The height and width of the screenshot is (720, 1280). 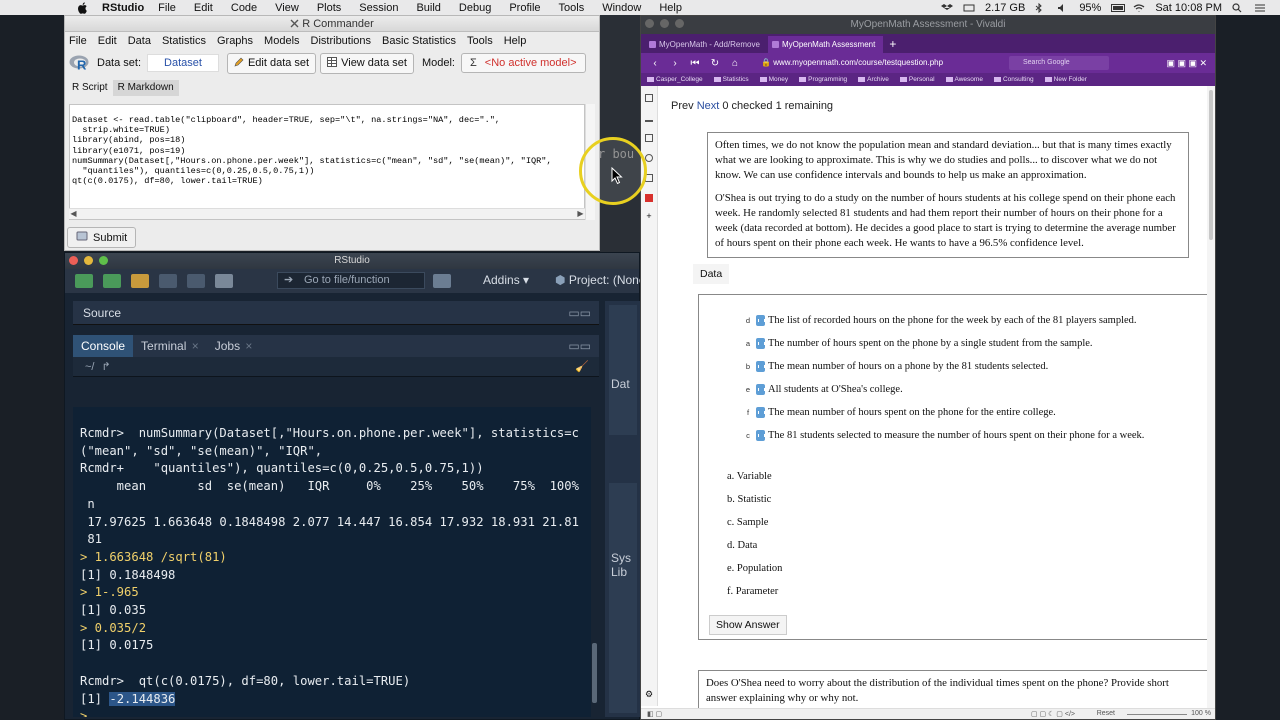 I want to click on scroll-right-icon: ▶, so click(x=580, y=213).